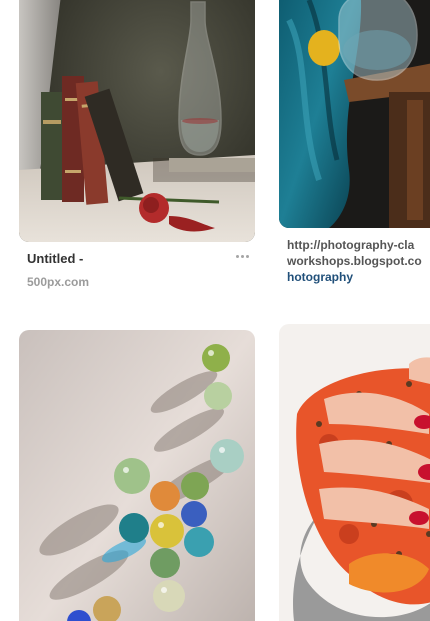 Image resolution: width=430 pixels, height=621 pixels. I want to click on more-options-icon, so click(242, 256).